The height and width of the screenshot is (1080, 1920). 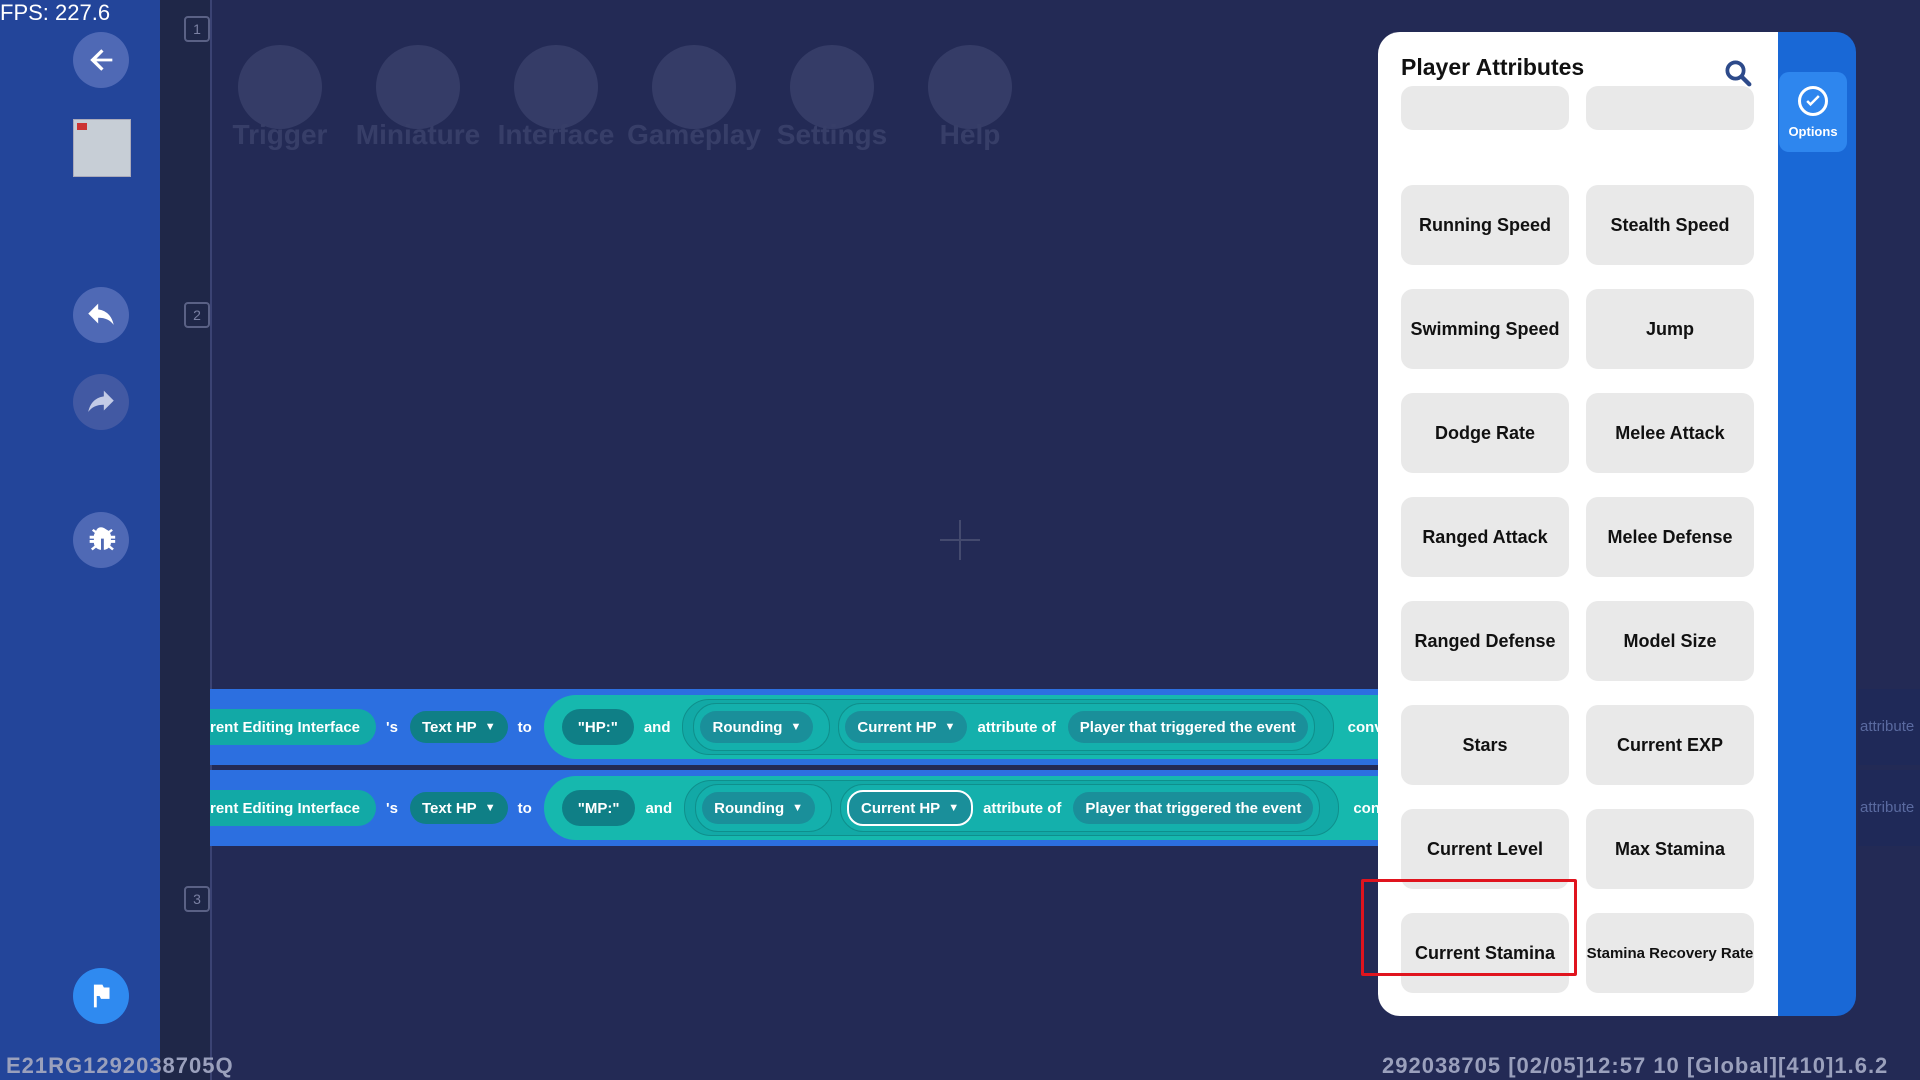 I want to click on debug-button, so click(x=101, y=540).